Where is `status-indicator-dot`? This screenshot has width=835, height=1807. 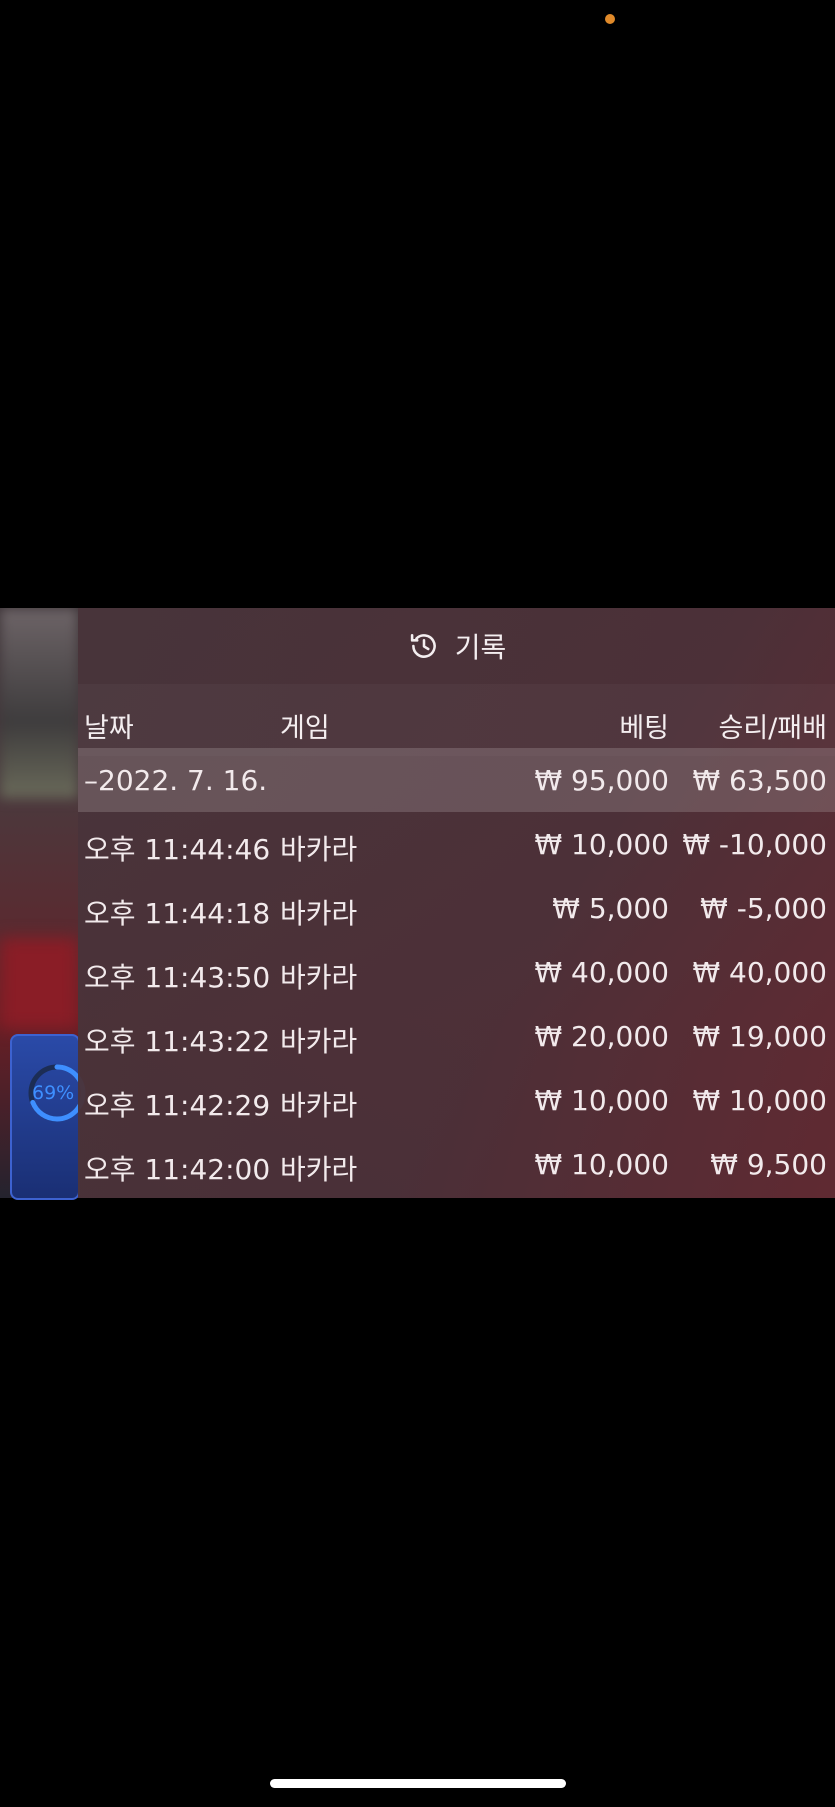 status-indicator-dot is located at coordinates (610, 19).